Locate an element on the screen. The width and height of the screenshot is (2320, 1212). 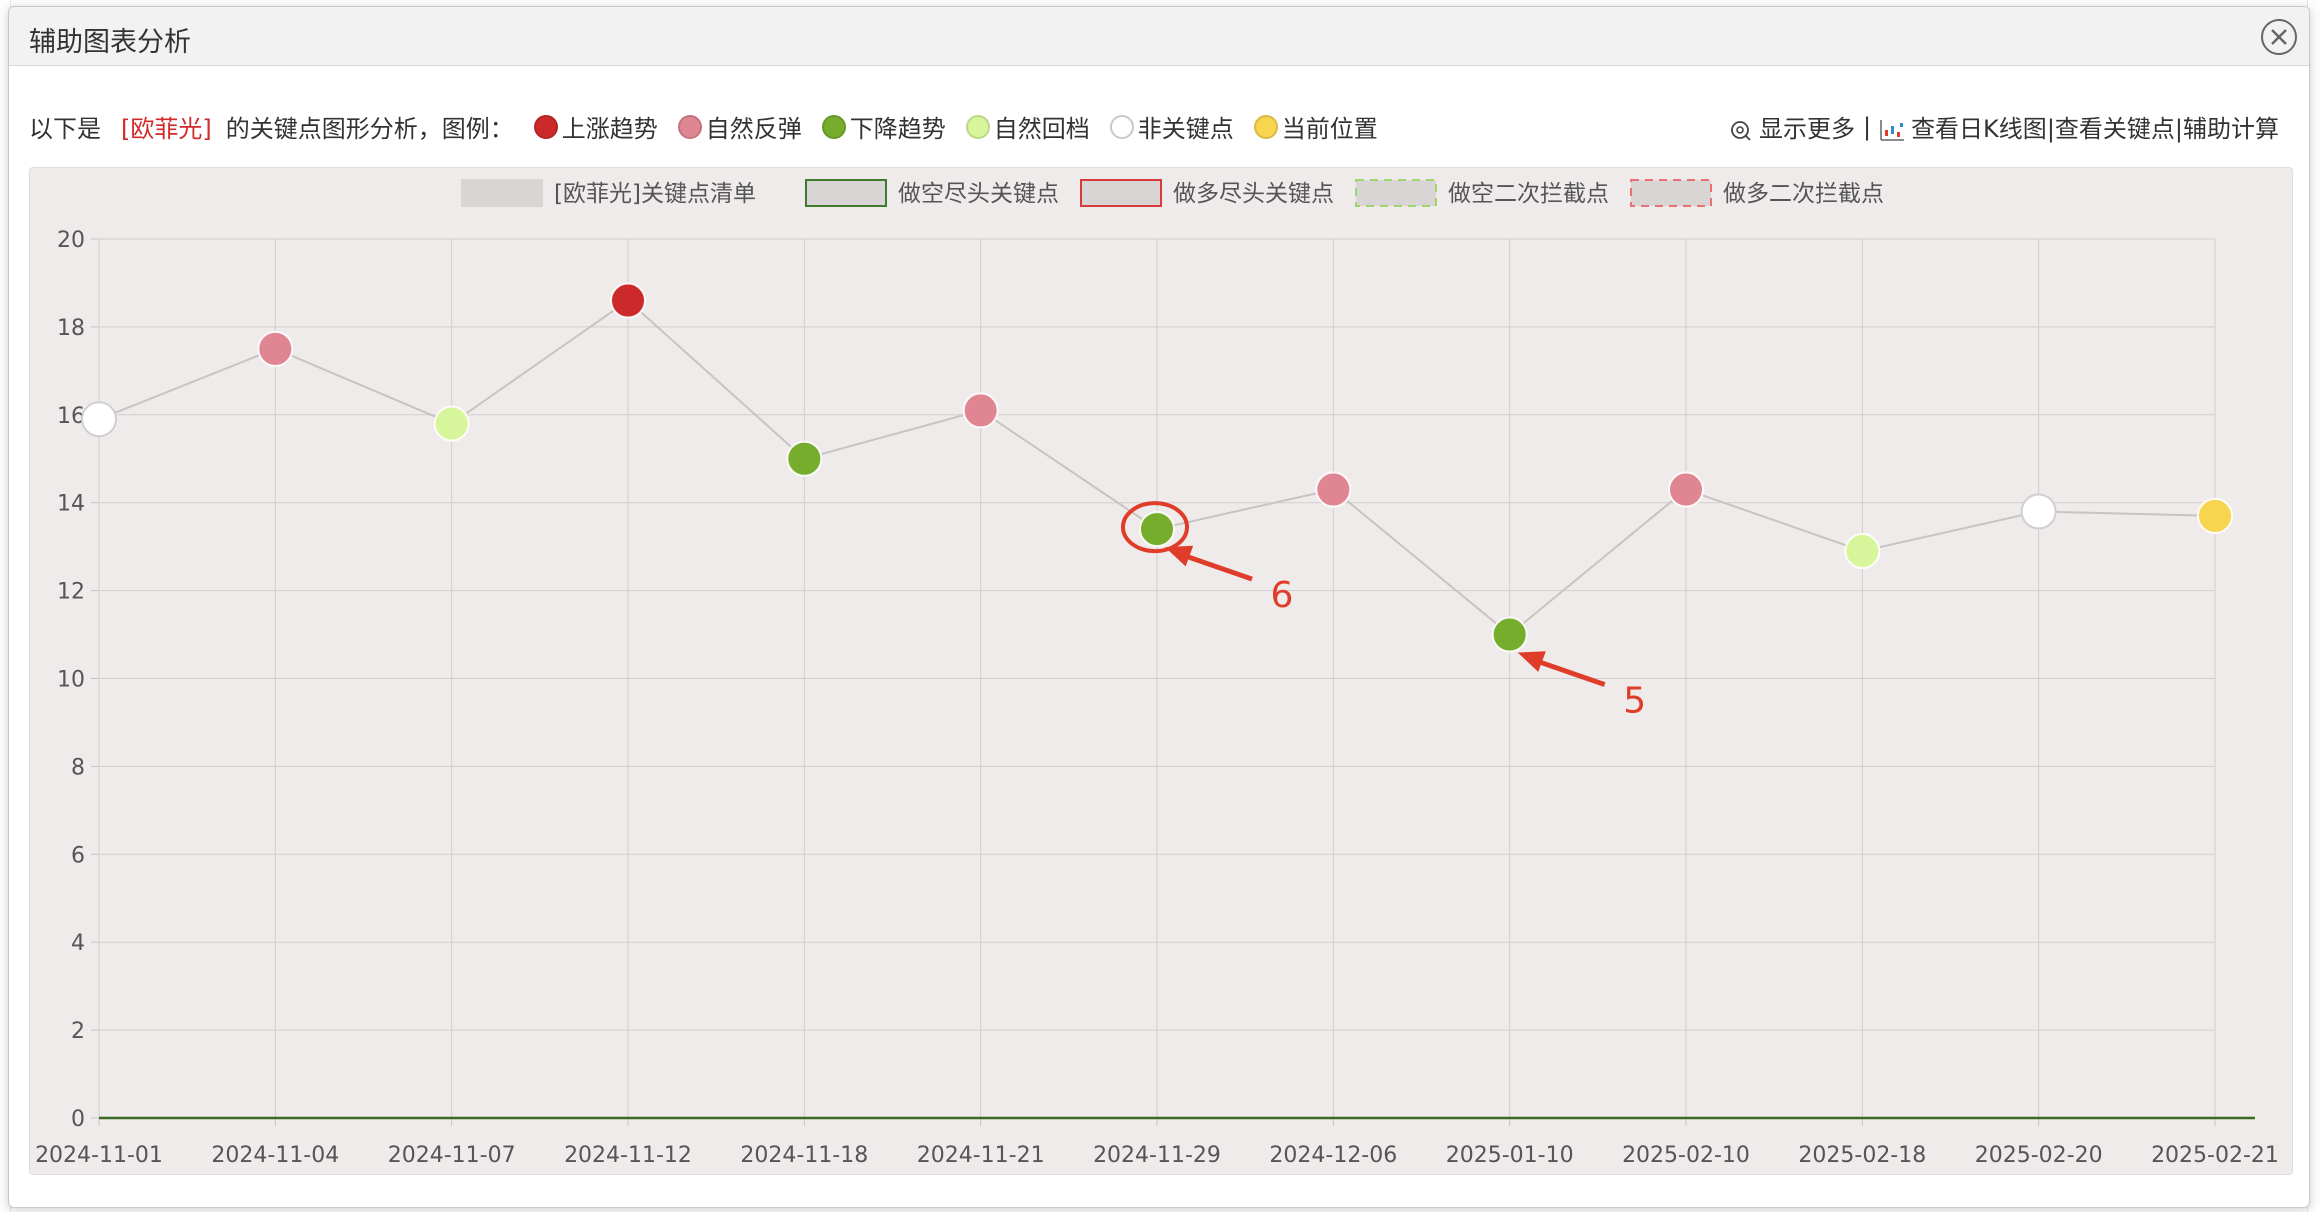
info-suffix: 的关键点图形分析，图例： is located at coordinates (369, 129).